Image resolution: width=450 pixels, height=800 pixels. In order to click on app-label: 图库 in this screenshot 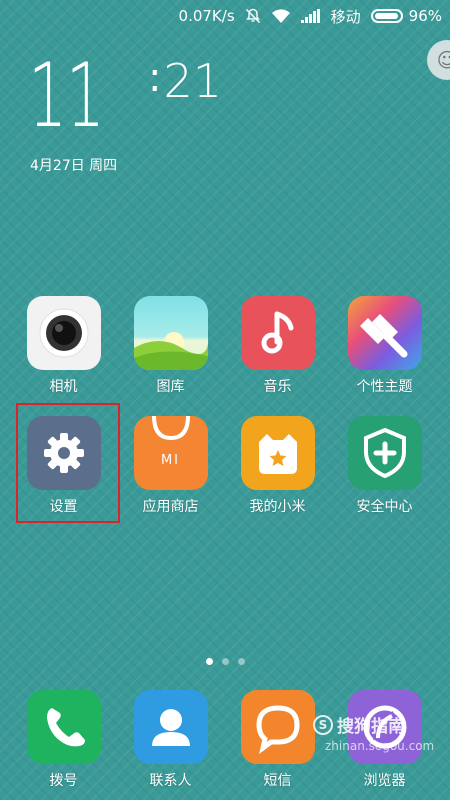, I will do `click(170, 387)`.